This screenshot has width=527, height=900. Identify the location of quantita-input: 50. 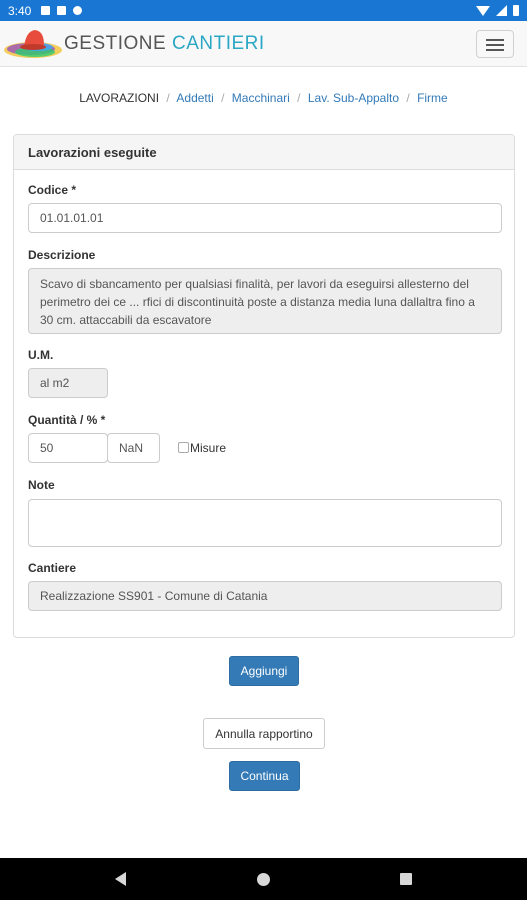
(68, 448).